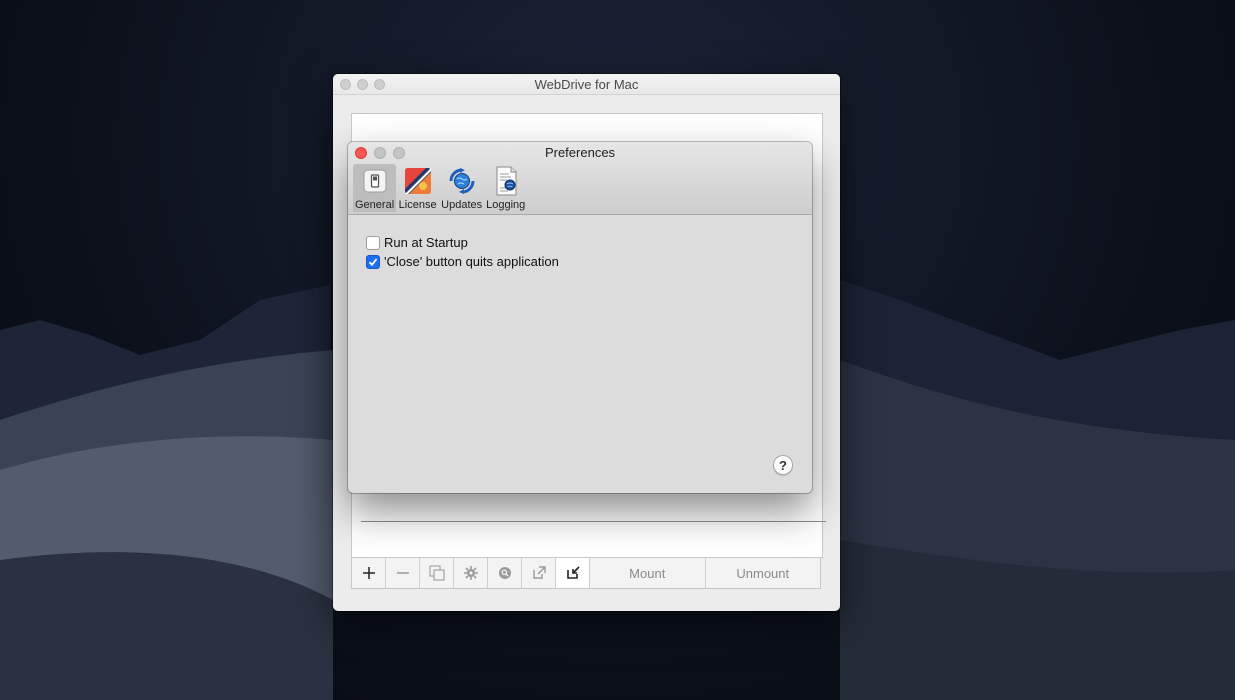 The width and height of the screenshot is (1235, 700). I want to click on close-quits-checkbox, so click(373, 261).